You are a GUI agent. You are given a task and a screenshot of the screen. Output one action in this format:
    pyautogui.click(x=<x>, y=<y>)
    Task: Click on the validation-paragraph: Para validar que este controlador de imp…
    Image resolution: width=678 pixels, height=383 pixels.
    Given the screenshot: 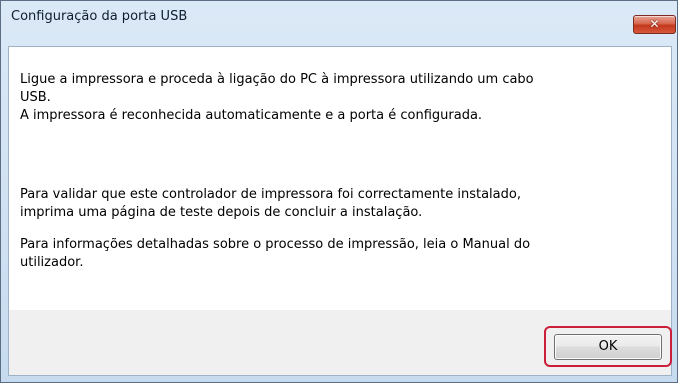 What is the action you would take?
    pyautogui.click(x=340, y=204)
    